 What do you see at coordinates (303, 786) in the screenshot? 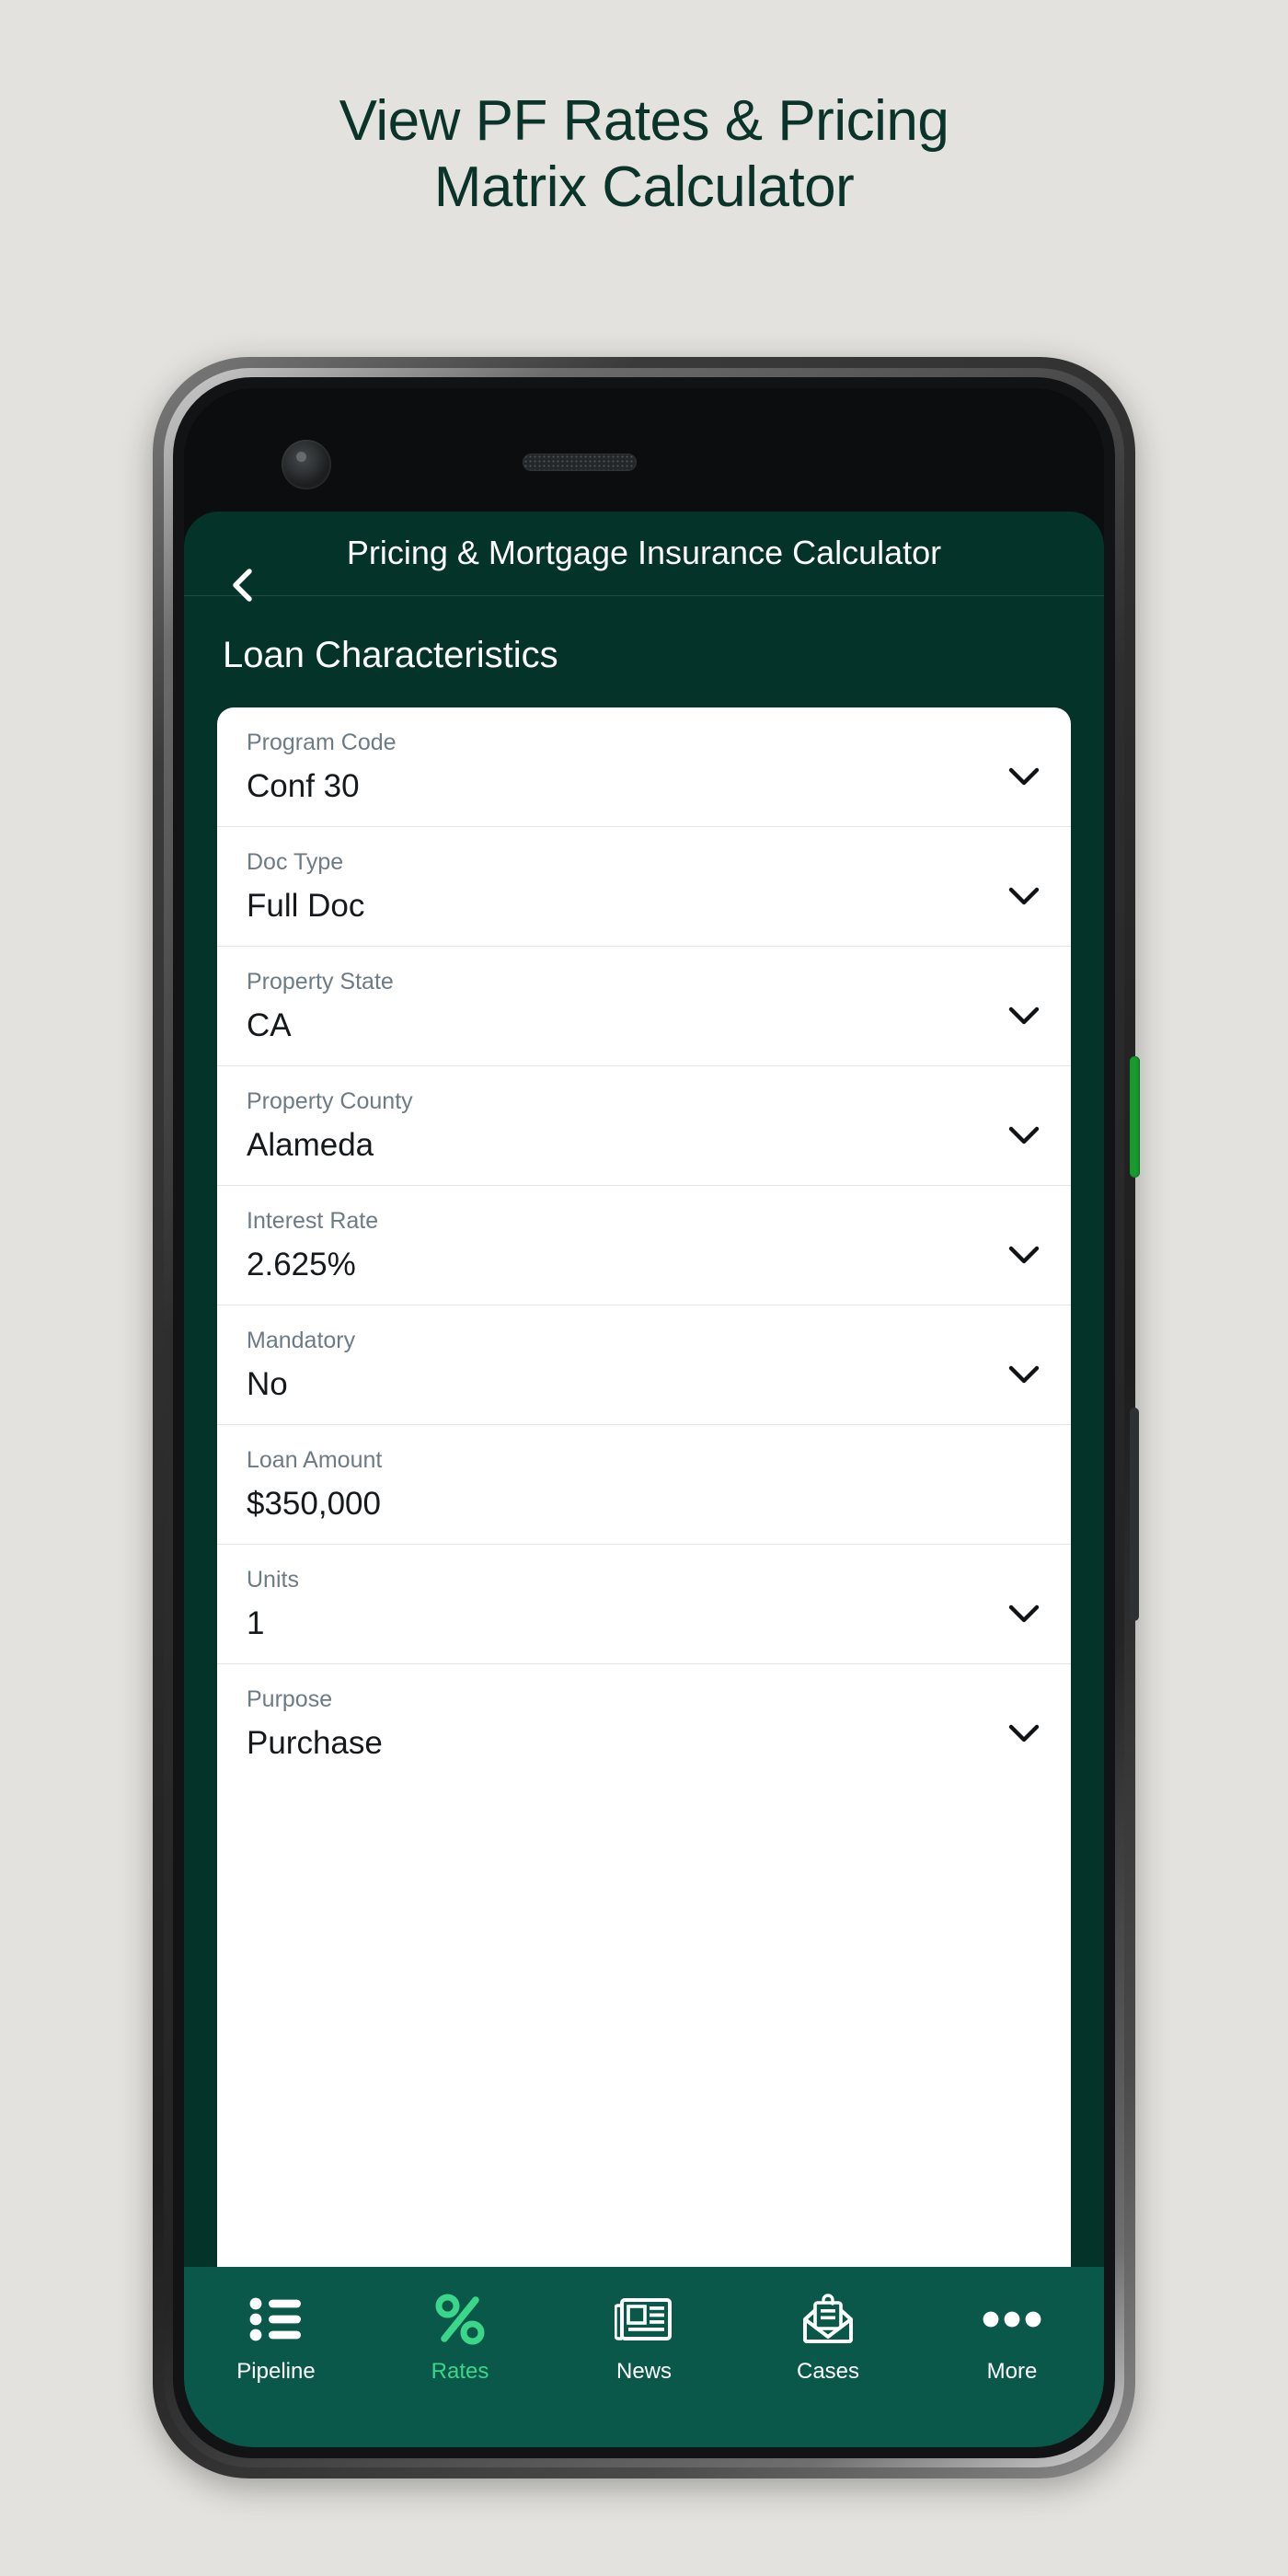
I see `field-value: Conf 30` at bounding box center [303, 786].